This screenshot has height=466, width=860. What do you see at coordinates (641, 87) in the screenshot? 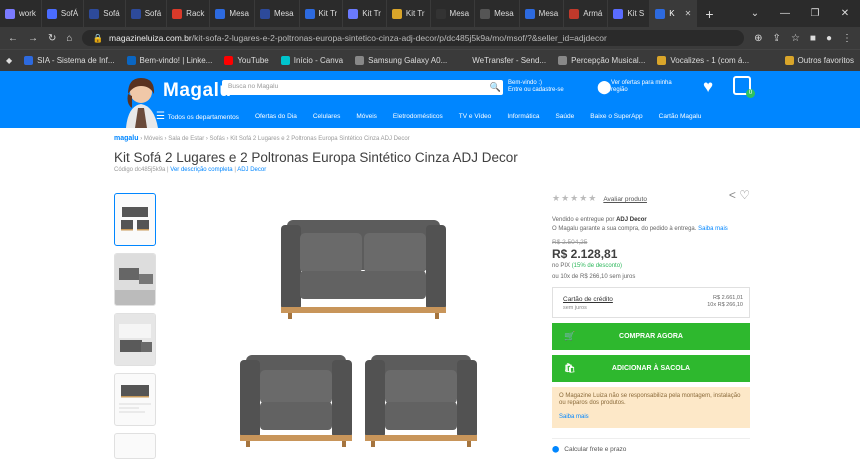
I see `cep-link: Ver ofertas para minha região` at bounding box center [641, 87].